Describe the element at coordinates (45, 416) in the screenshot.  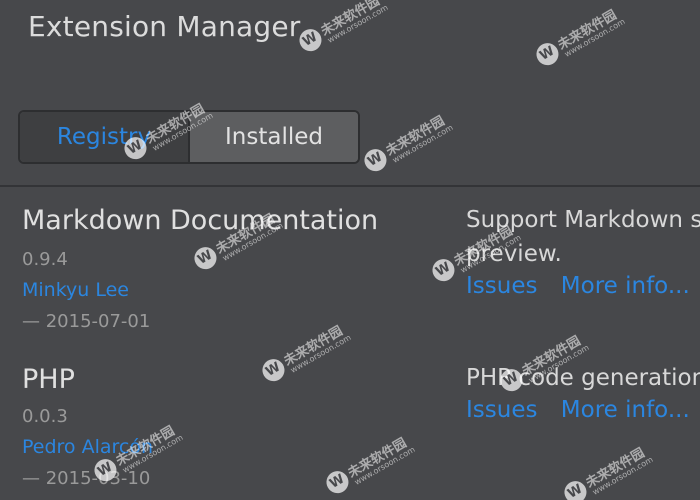
I see `extension-version: 0.0.3` at that location.